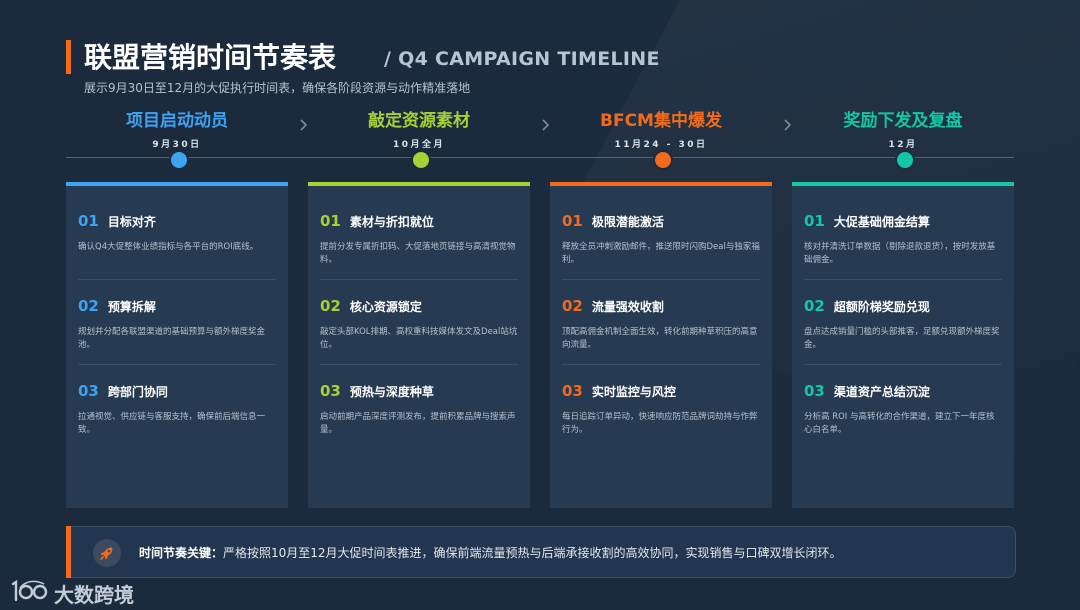 Image resolution: width=1080 pixels, height=610 pixels. What do you see at coordinates (661, 145) in the screenshot?
I see `phase-date: 11月24 - 30日` at bounding box center [661, 145].